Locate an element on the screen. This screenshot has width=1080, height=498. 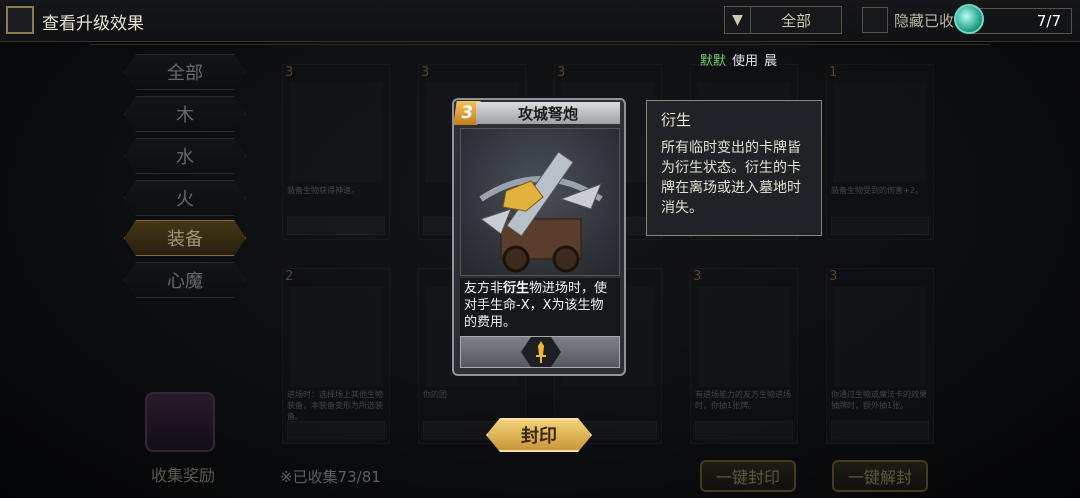
sword-icon is located at coordinates (541, 352).